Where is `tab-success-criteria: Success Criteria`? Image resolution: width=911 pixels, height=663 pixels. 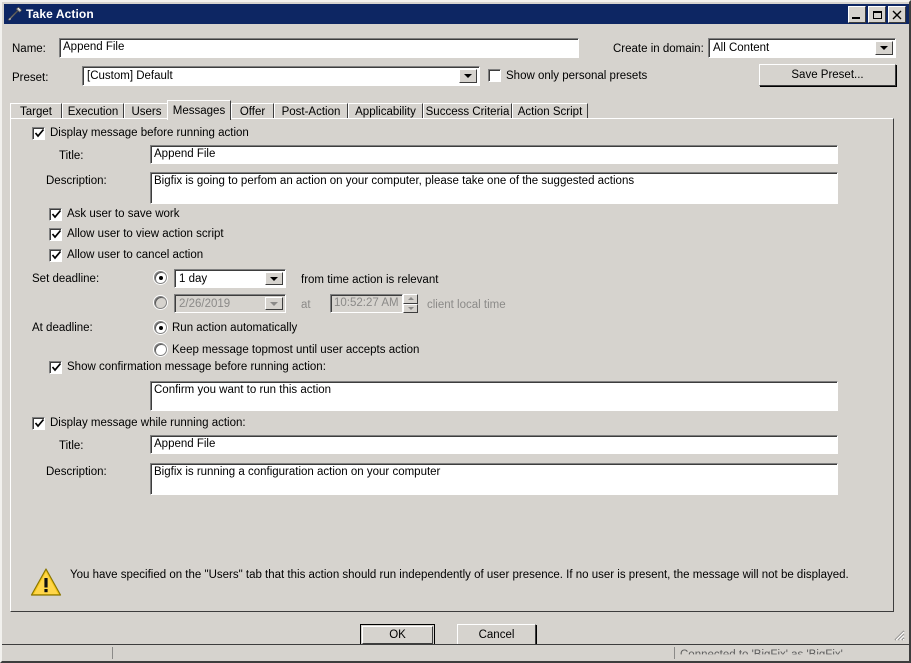 tab-success-criteria: Success Criteria is located at coordinates (467, 111).